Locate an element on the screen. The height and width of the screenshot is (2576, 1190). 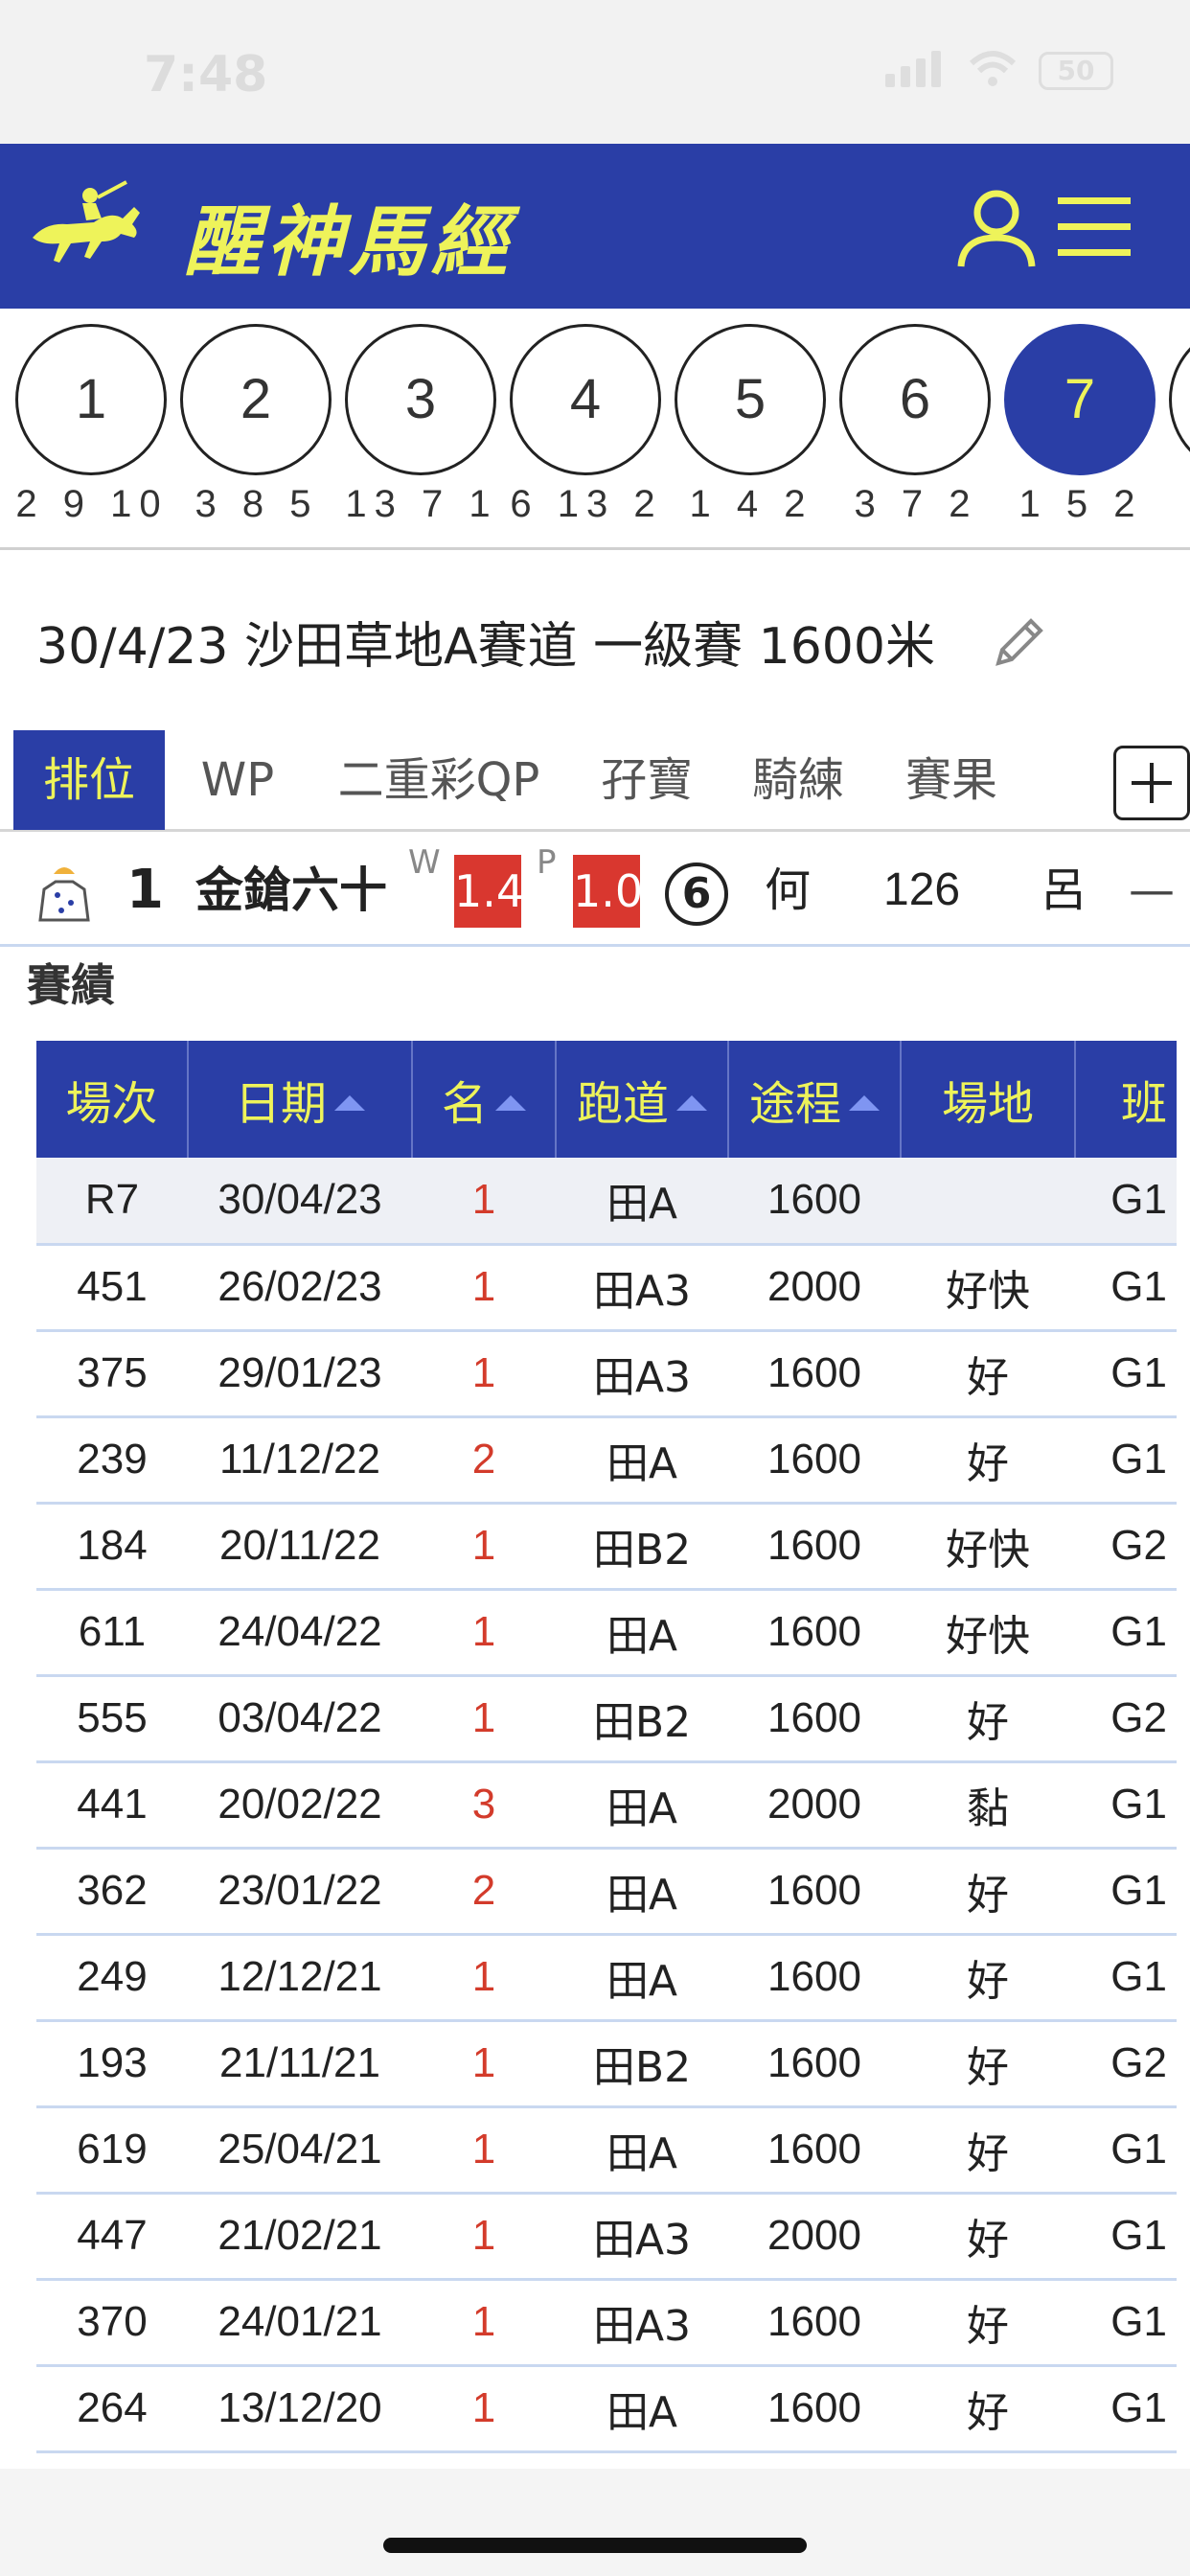
cell-race-id: 264 is located at coordinates (112, 2409).